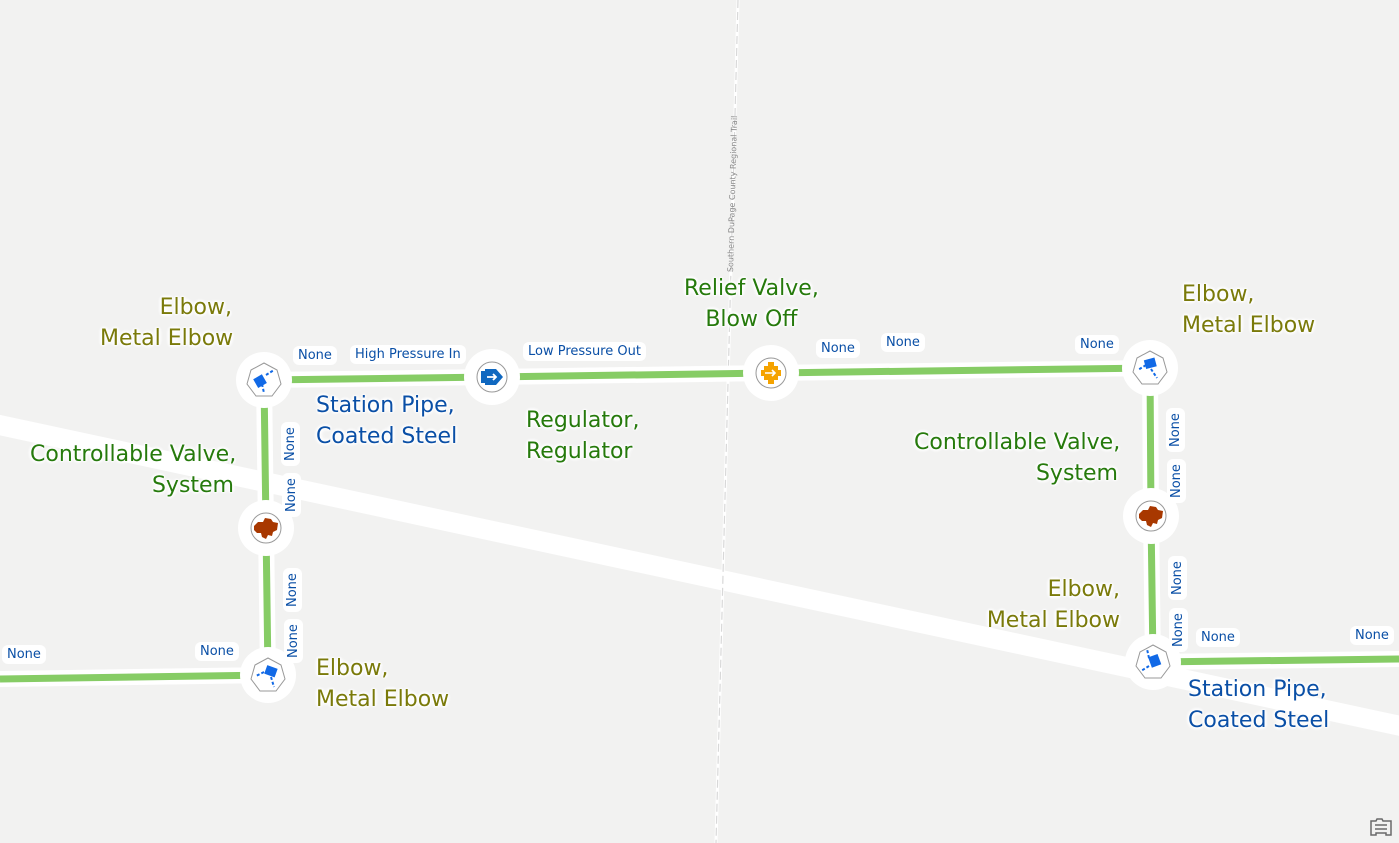 The height and width of the screenshot is (843, 1399). Describe the element at coordinates (1050, 605) in the screenshot. I see `elbow-label-bottom-right: Elbow, Metal Elbow` at that location.